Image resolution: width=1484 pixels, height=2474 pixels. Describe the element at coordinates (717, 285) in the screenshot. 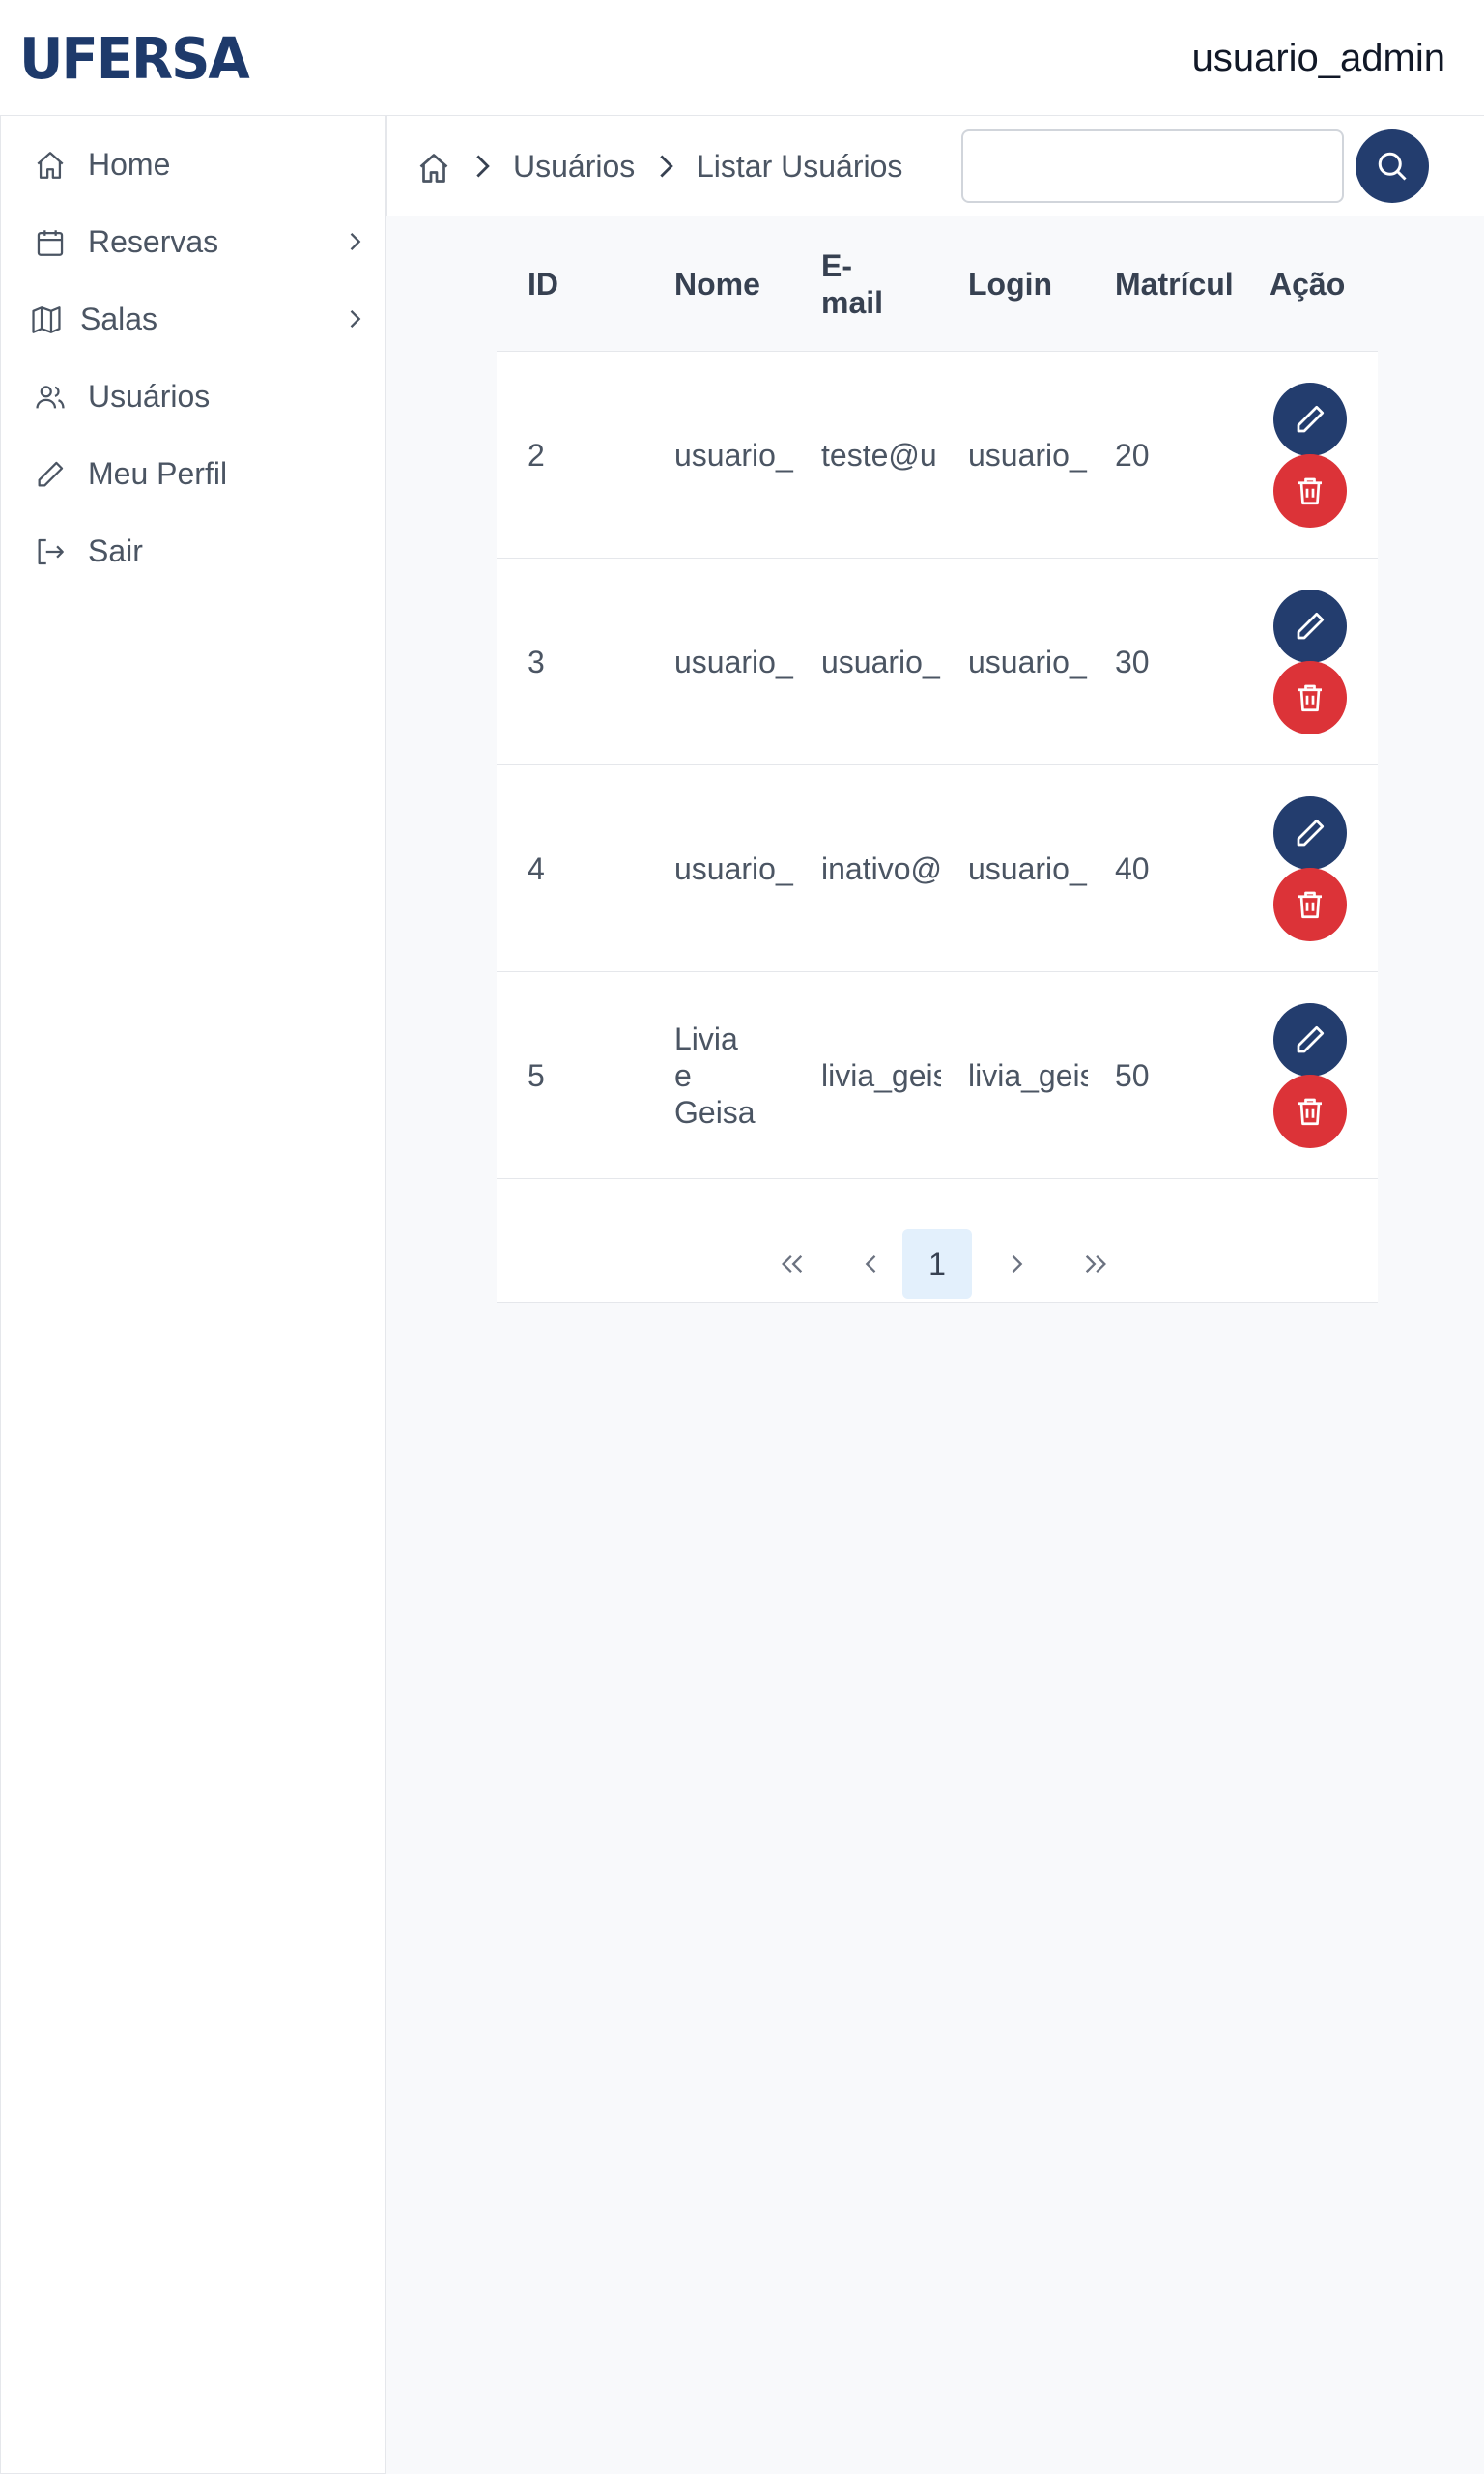

I see `column-header-nome: Nome` at that location.